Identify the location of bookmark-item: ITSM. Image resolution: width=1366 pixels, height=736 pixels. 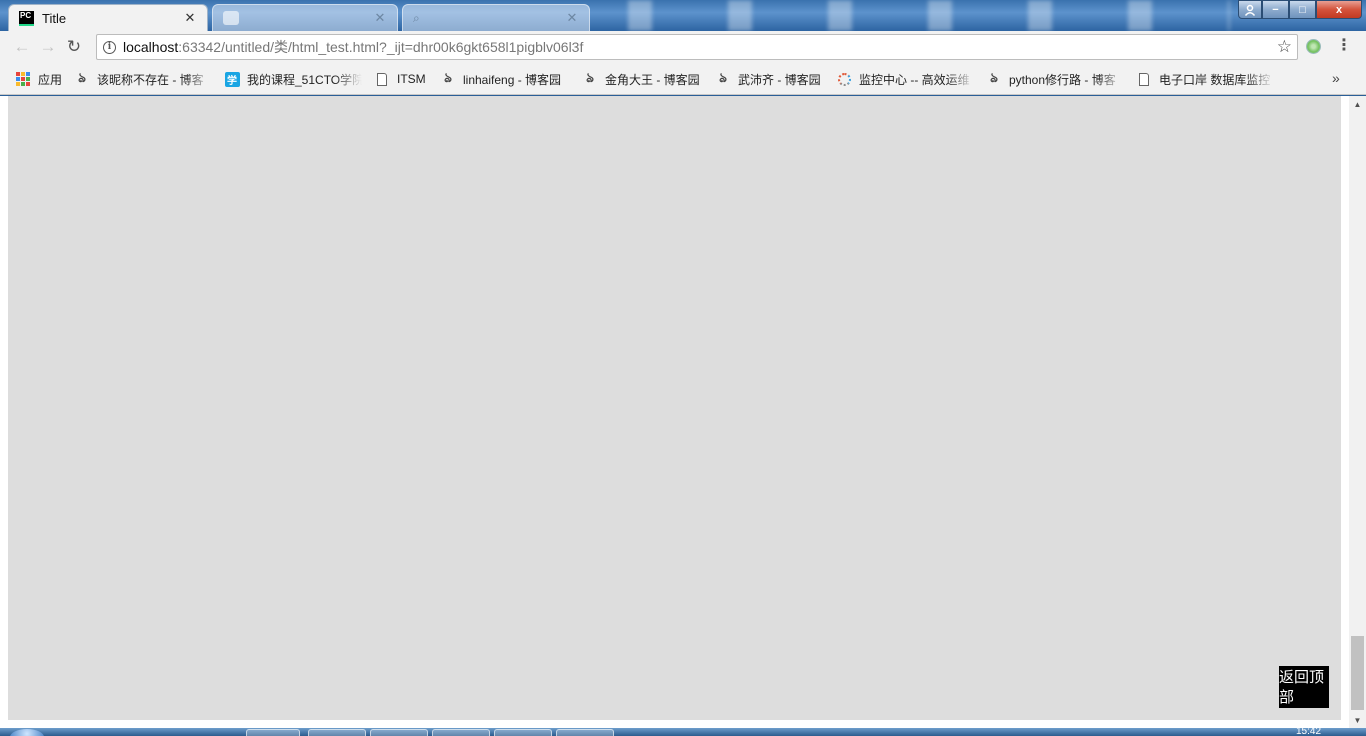
(400, 79).